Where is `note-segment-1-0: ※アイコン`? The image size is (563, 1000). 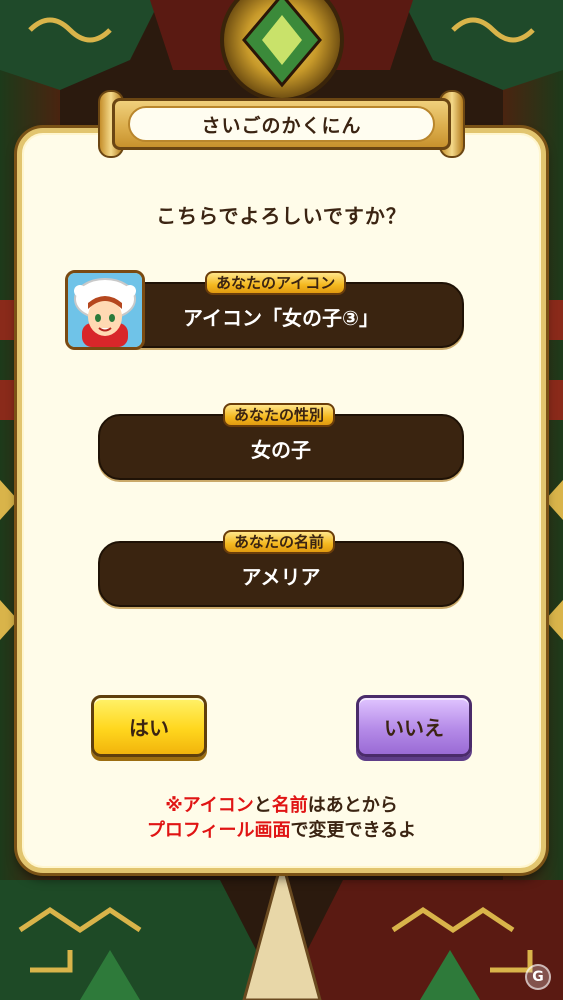 note-segment-1-0: ※アイコン is located at coordinates (209, 805).